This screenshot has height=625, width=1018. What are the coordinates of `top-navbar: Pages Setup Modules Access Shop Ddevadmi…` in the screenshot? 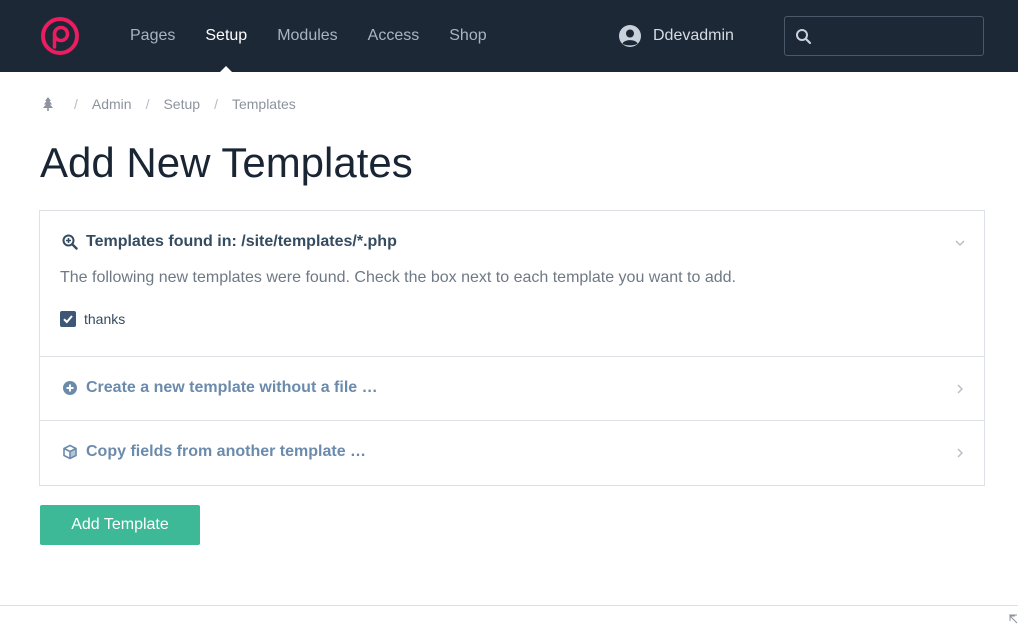 It's located at (509, 36).